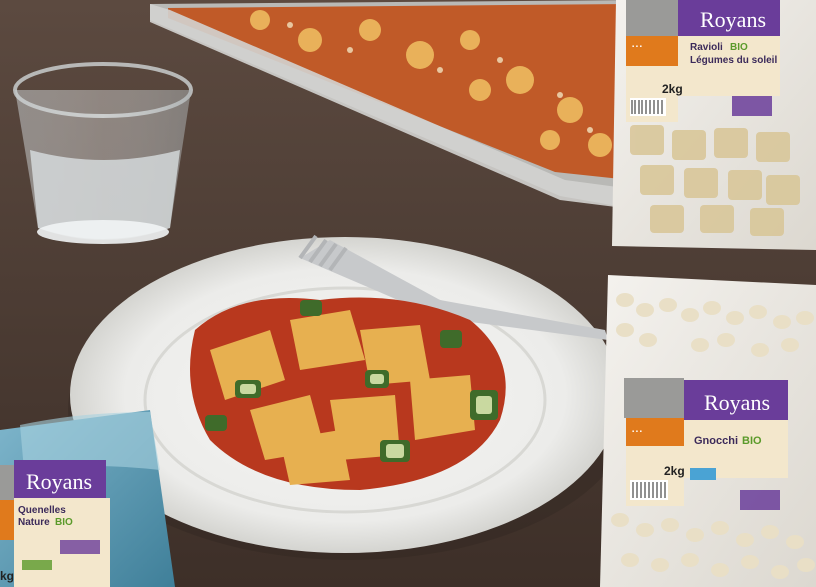  What do you see at coordinates (59, 481) in the screenshot?
I see `quenelles-brand: Royans` at bounding box center [59, 481].